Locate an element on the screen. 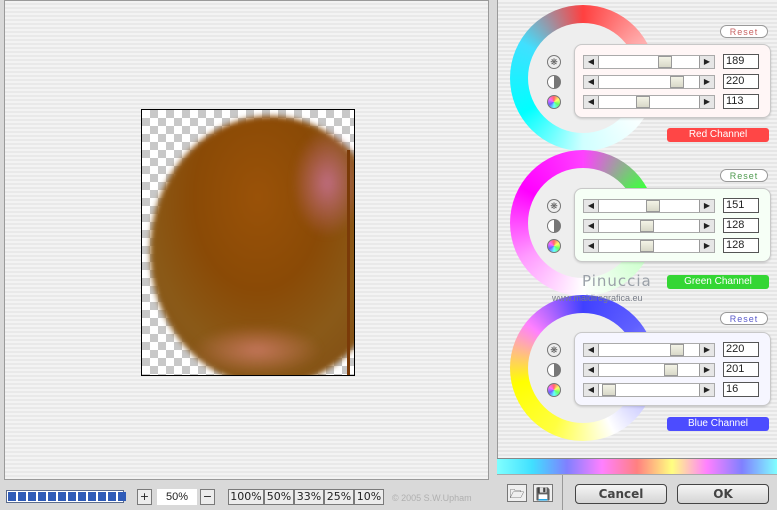  red-channel-label: Red Channel is located at coordinates (718, 135).